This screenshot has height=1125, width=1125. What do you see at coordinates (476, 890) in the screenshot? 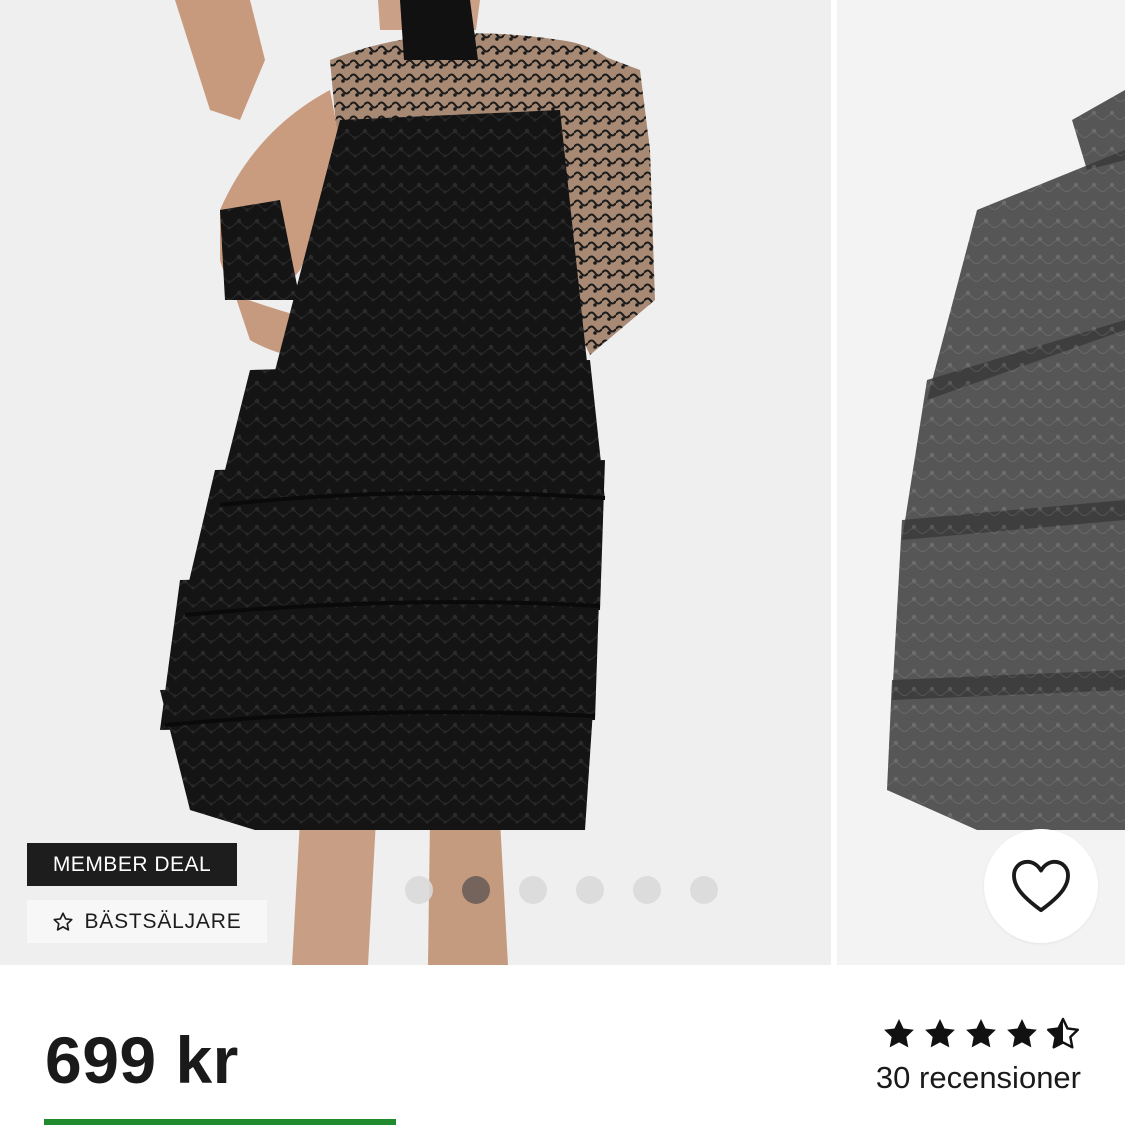
I see `gallery-dot-2-active` at bounding box center [476, 890].